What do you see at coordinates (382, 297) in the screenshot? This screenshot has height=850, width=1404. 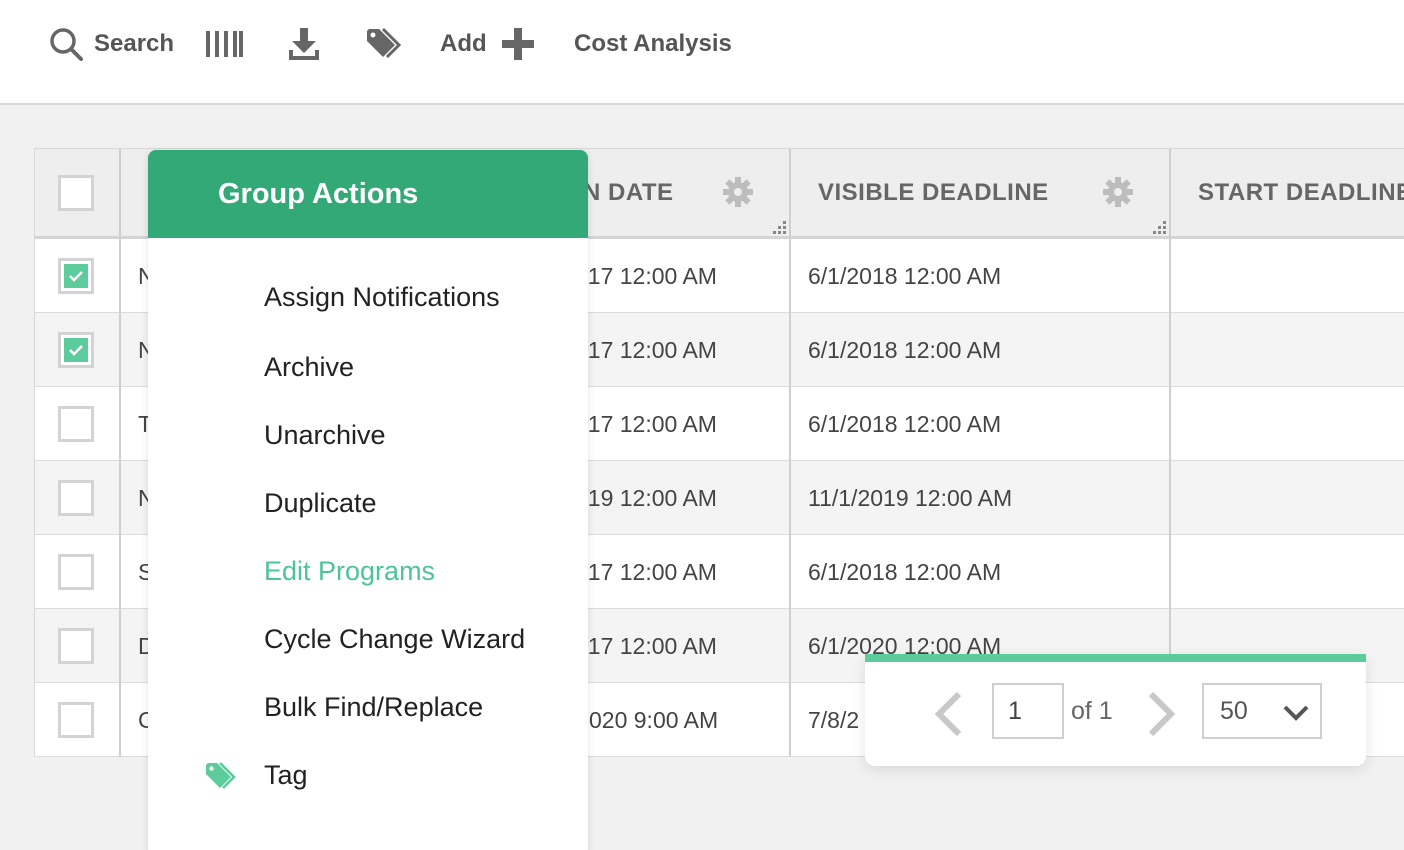 I see `menu-item-assign-notifications: Assign Notifications` at bounding box center [382, 297].